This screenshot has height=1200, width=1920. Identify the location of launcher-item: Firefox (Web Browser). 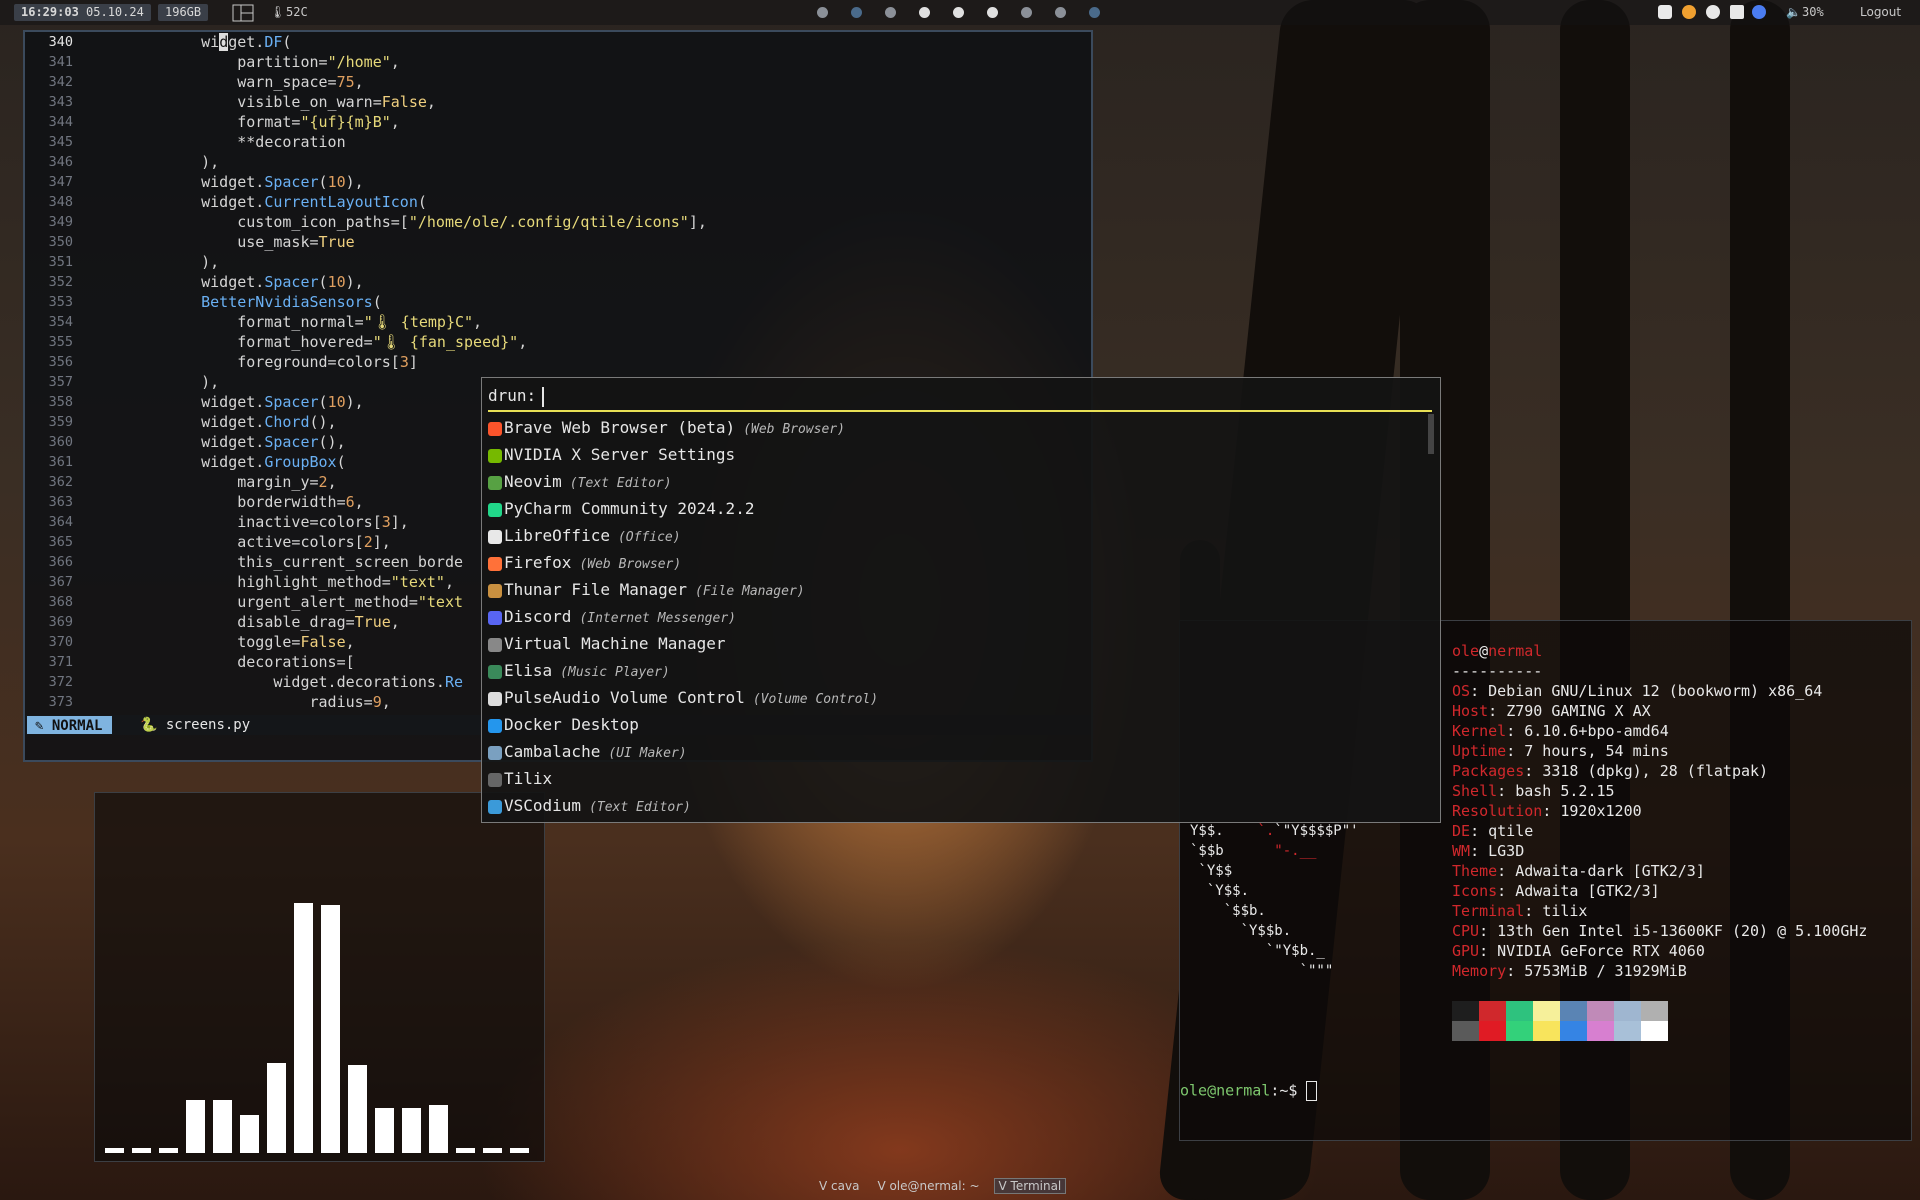
(584, 562).